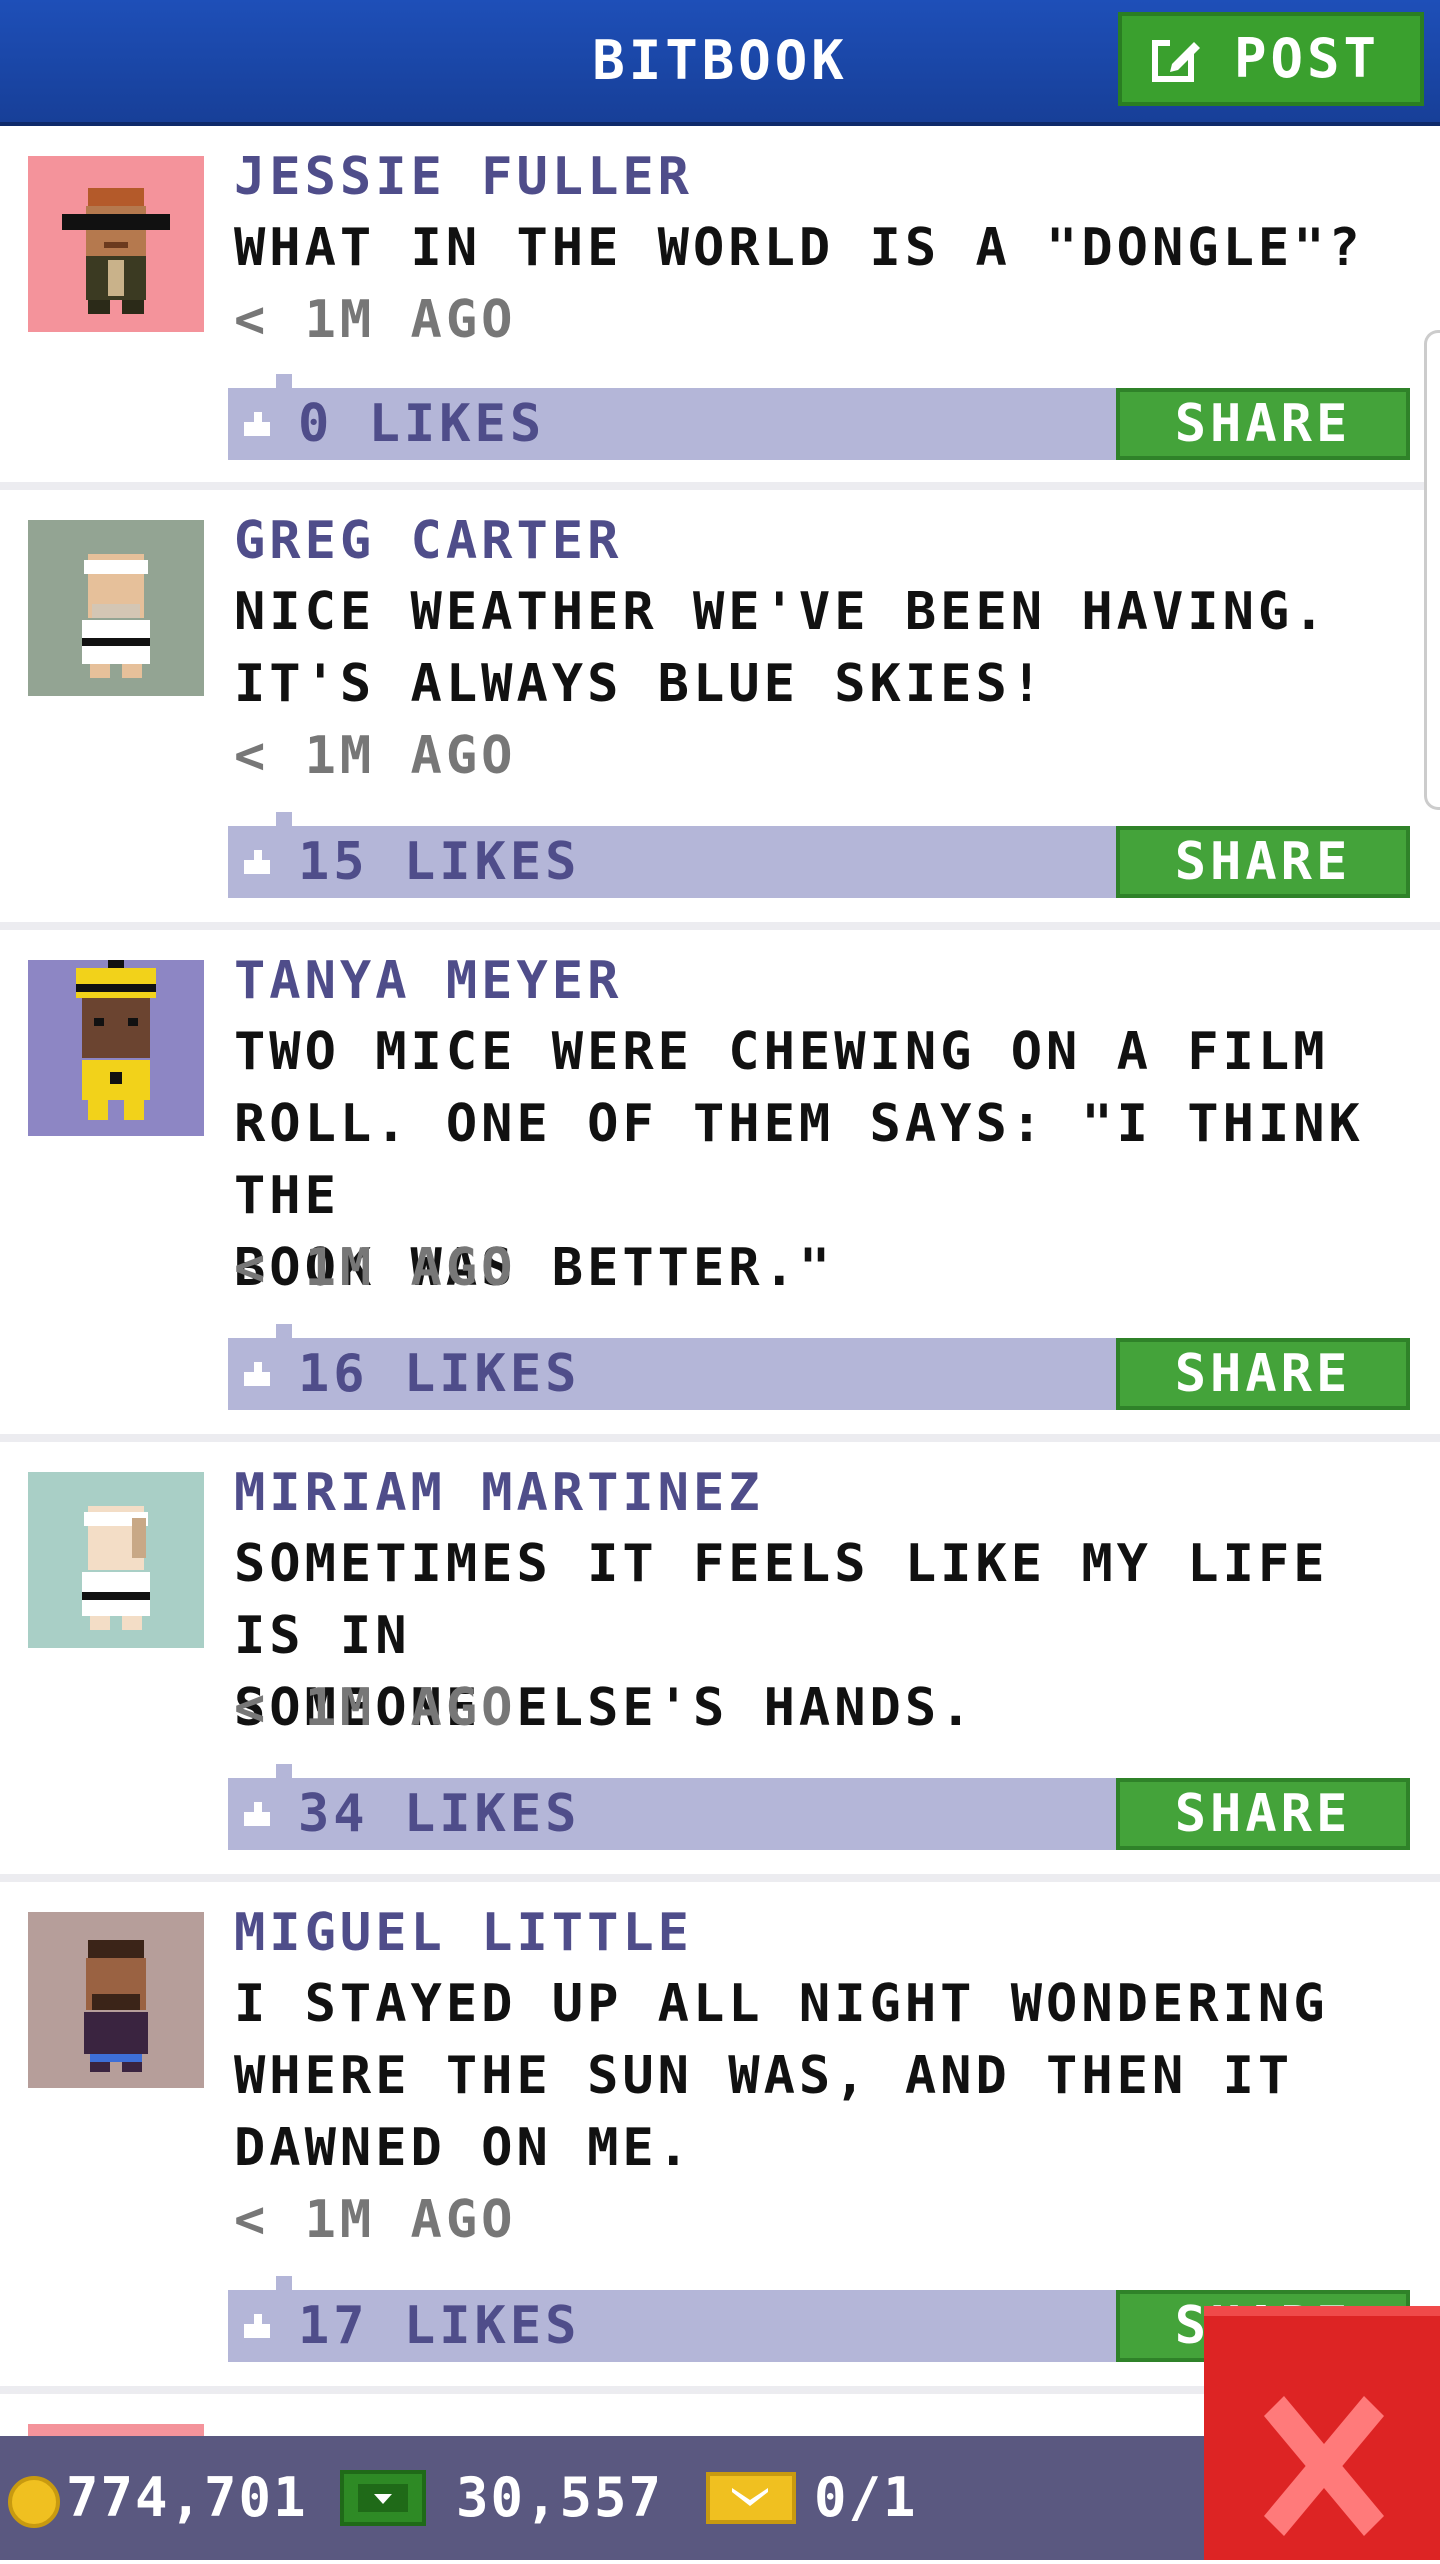  What do you see at coordinates (428, 981) in the screenshot?
I see `post-author: TANYA MEYER` at bounding box center [428, 981].